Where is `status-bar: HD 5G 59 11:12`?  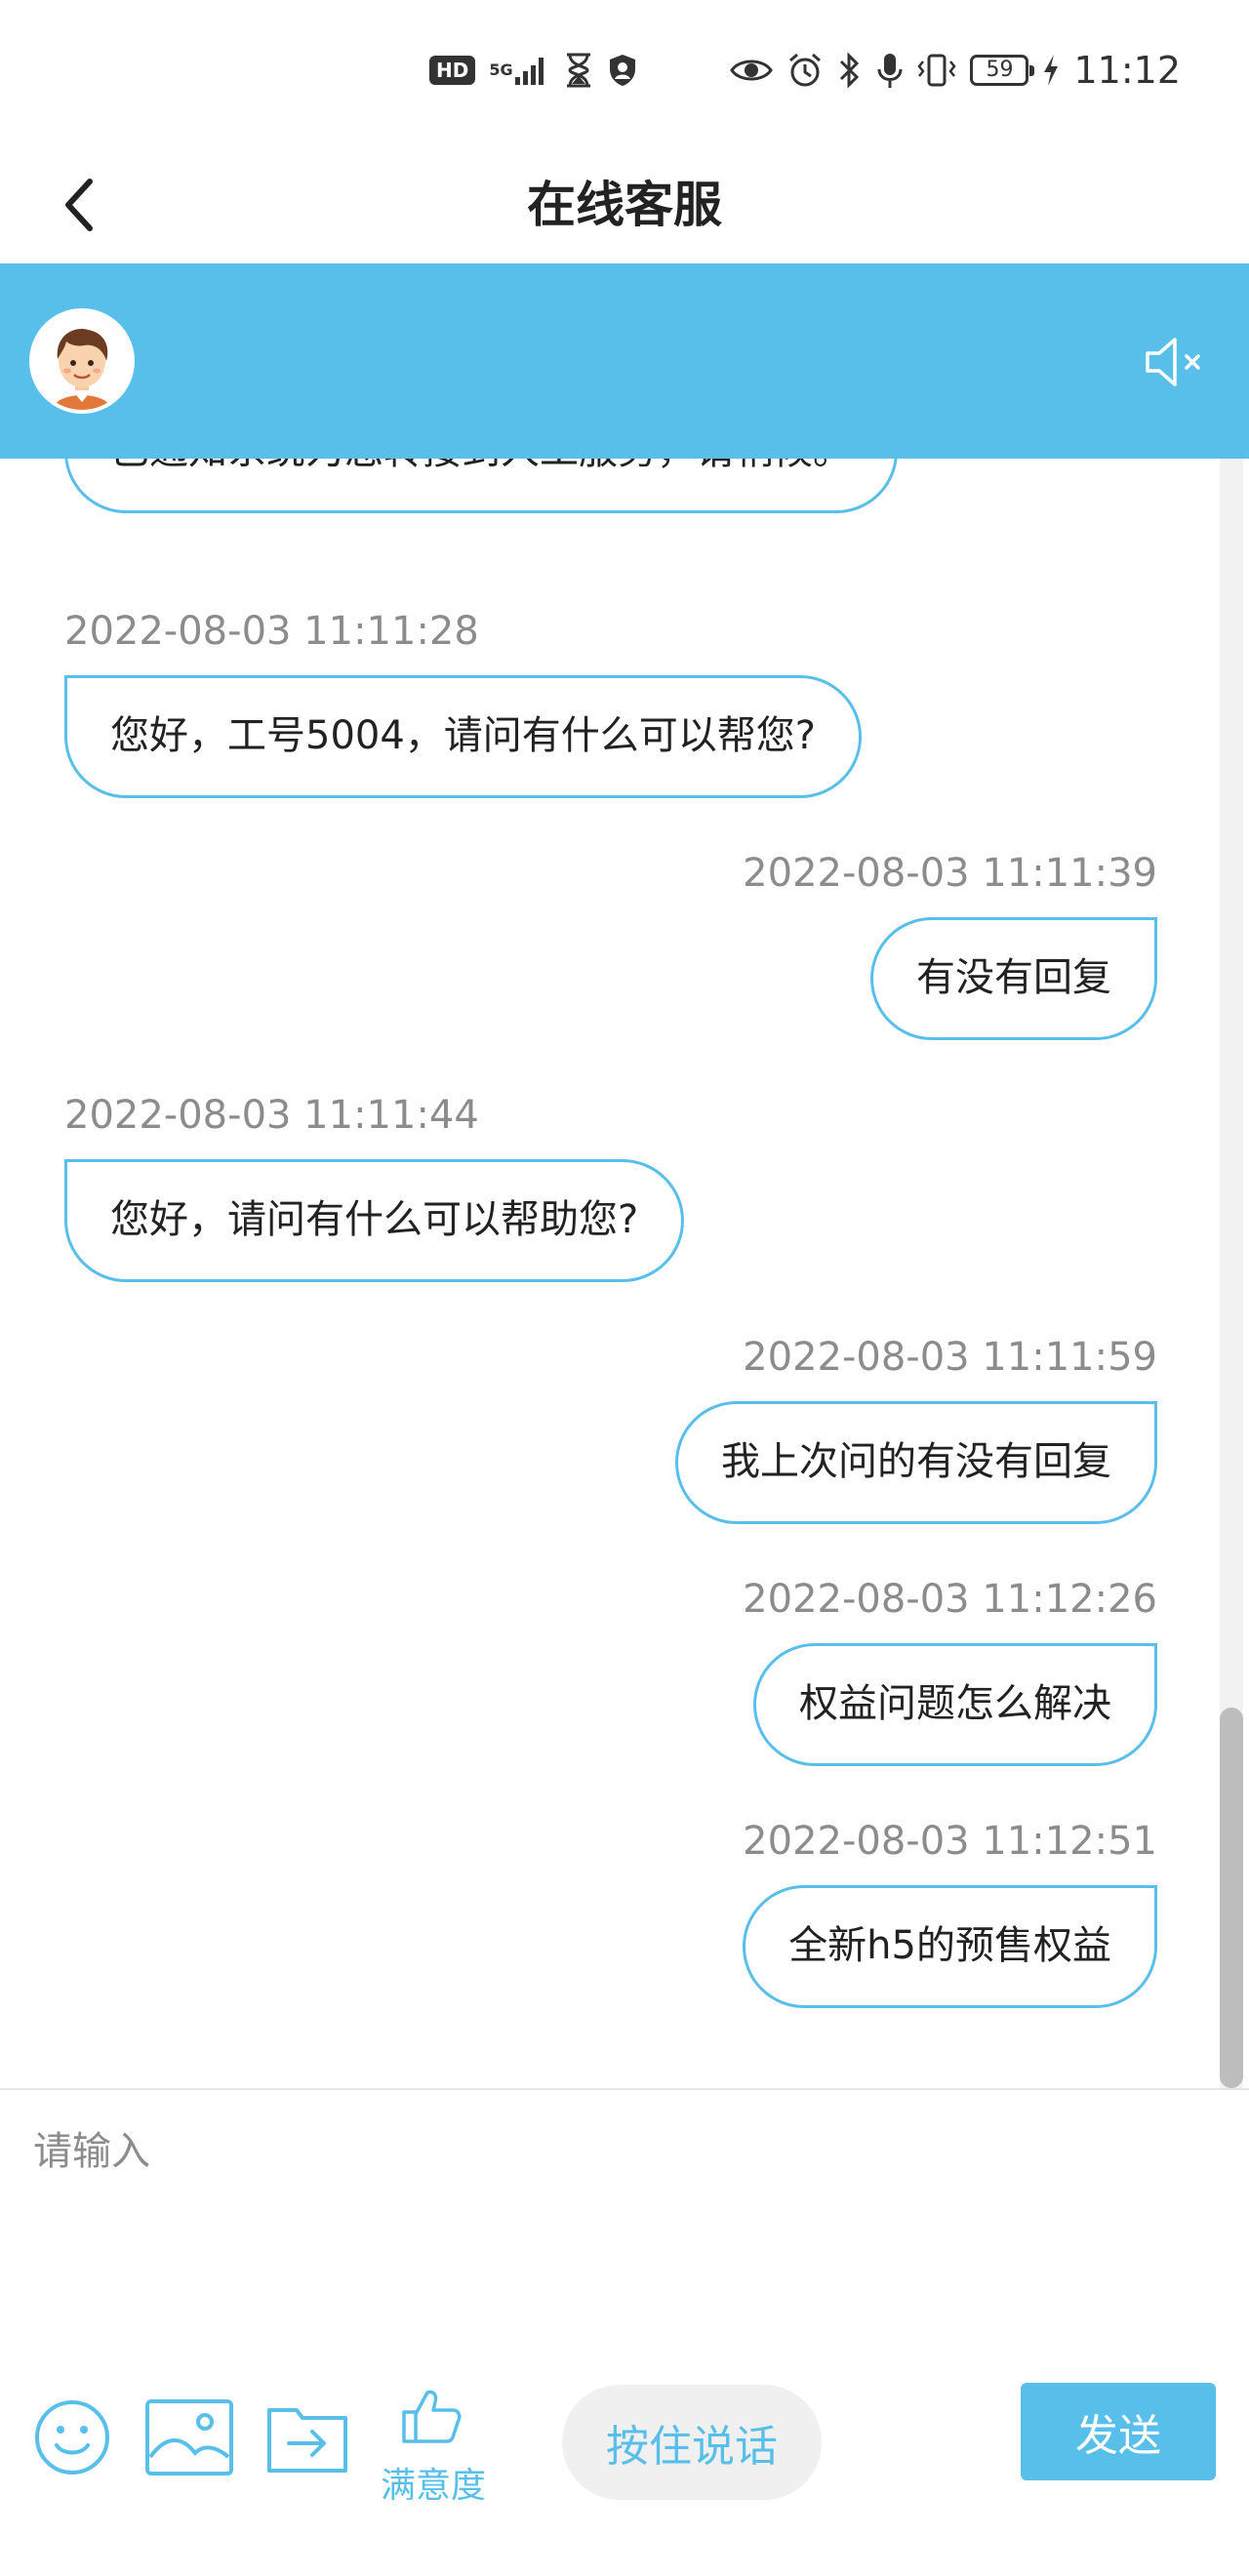 status-bar: HD 5G 59 11:12 is located at coordinates (624, 73).